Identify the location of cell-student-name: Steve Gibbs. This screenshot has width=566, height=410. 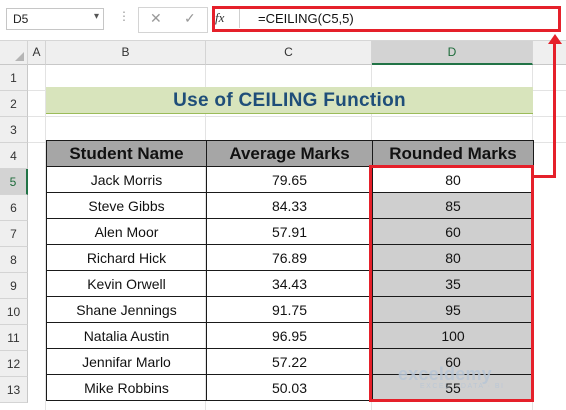
(126, 205).